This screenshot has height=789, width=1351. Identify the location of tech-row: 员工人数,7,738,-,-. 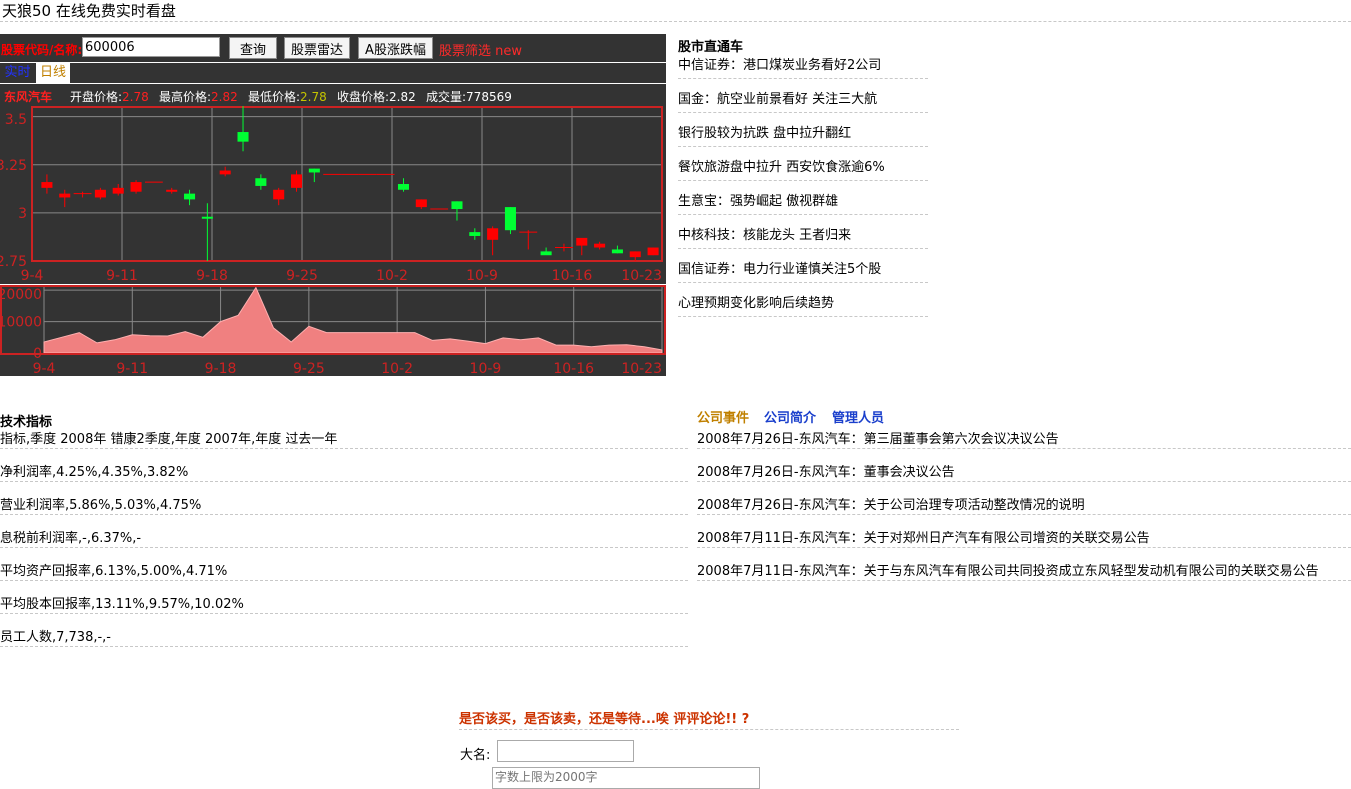
(344, 638).